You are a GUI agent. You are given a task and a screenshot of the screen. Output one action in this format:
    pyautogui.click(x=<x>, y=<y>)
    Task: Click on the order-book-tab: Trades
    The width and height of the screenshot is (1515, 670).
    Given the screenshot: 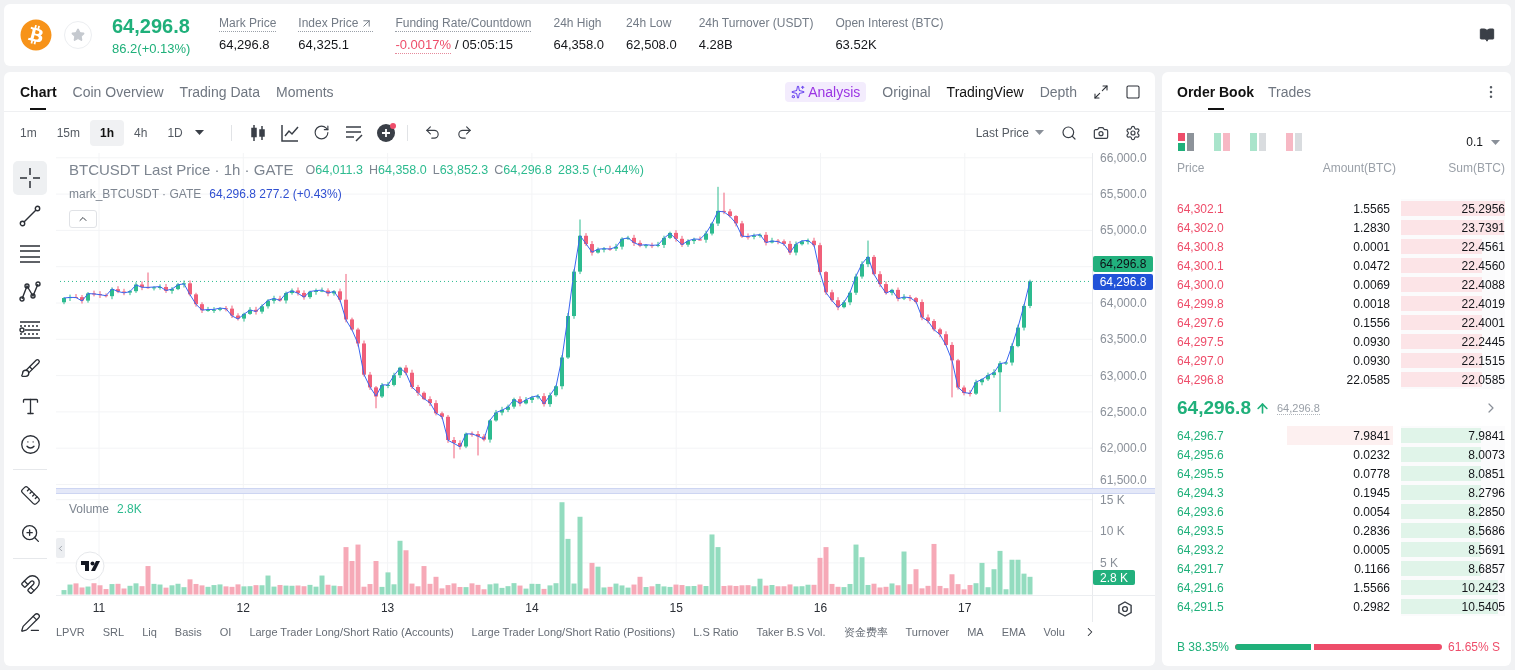 What is the action you would take?
    pyautogui.click(x=1290, y=91)
    